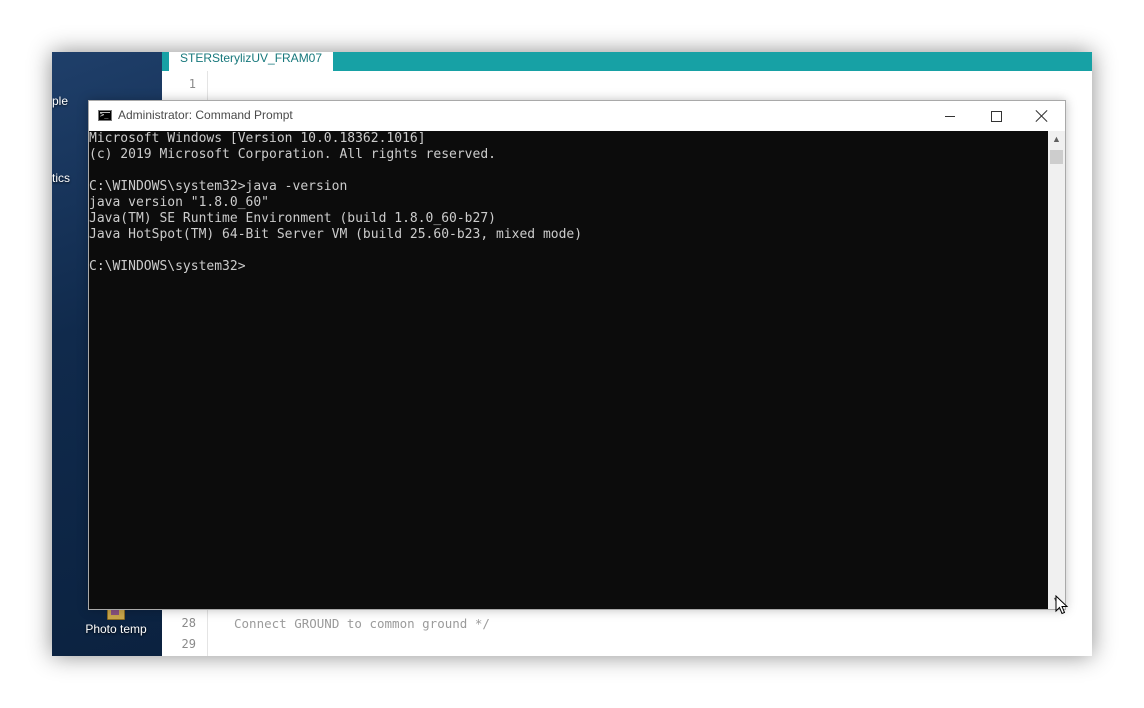  What do you see at coordinates (1062, 605) in the screenshot?
I see `mouse-cursor-icon` at bounding box center [1062, 605].